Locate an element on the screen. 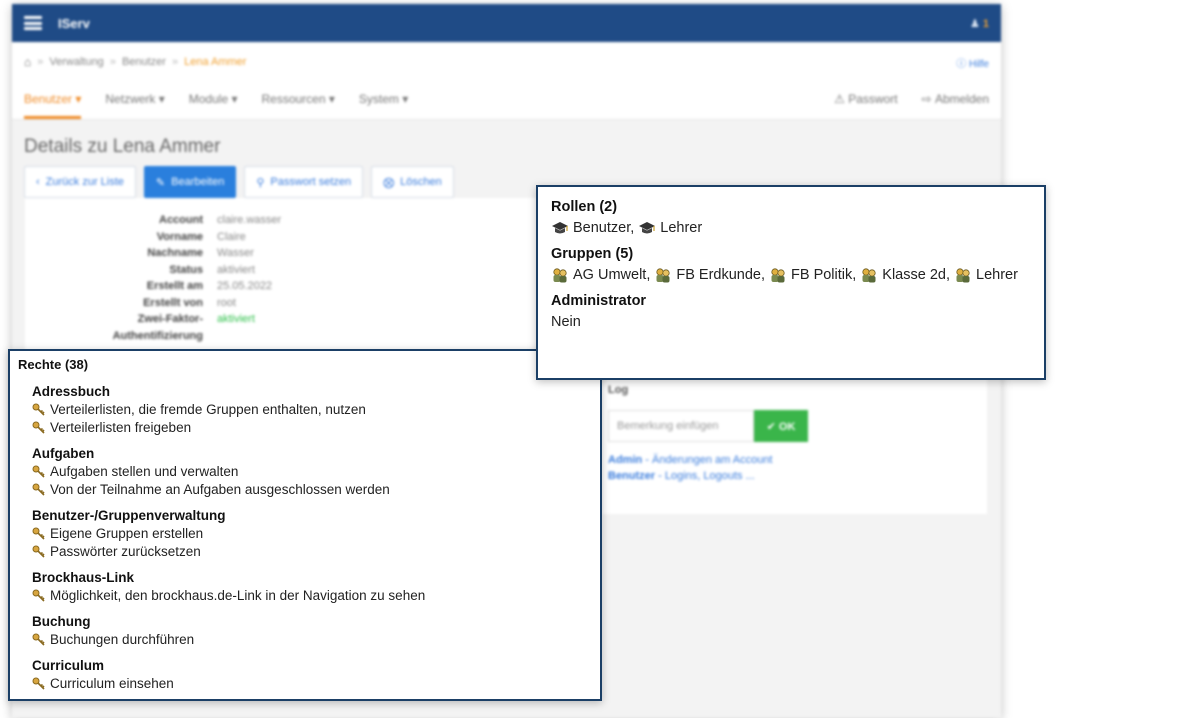  breadcrumb-item-benutzer: Benutzer is located at coordinates (144, 62).